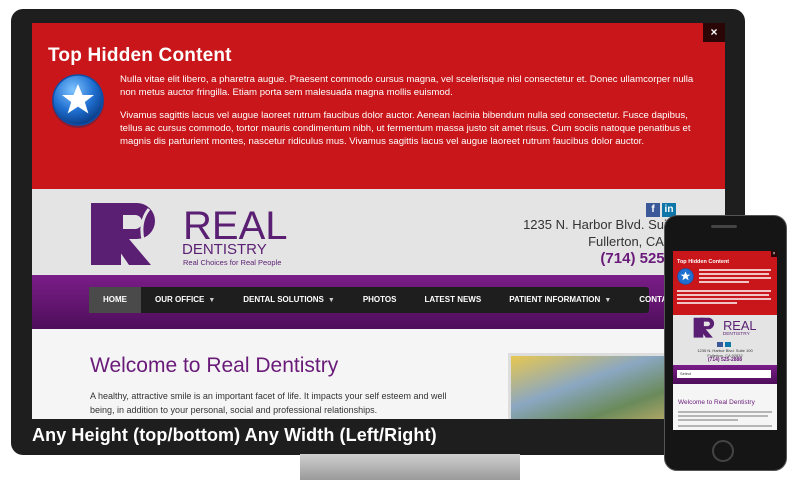 This screenshot has height=480, width=800. What do you see at coordinates (716, 402) in the screenshot?
I see `mobile-page-title: Welcome to Real Dentistry` at bounding box center [716, 402].